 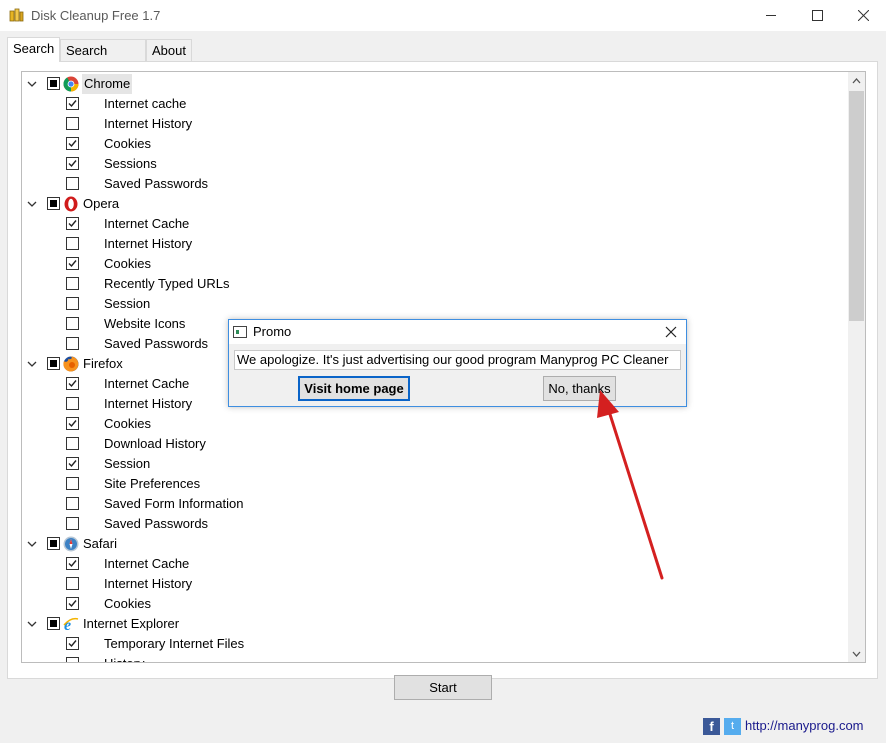 I want to click on minimize-button, so click(x=771, y=15).